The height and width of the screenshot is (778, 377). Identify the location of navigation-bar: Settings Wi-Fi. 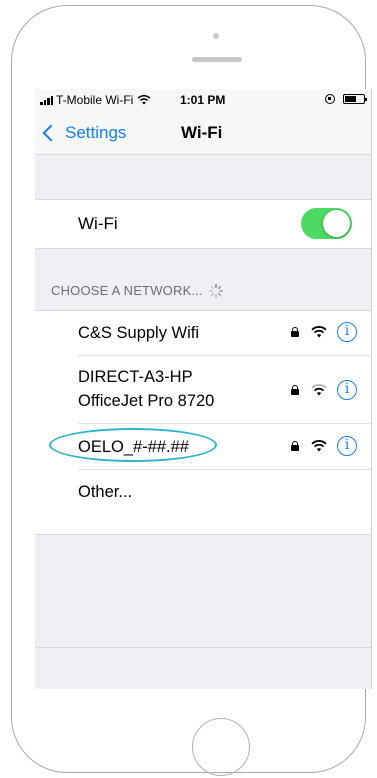
(203, 133).